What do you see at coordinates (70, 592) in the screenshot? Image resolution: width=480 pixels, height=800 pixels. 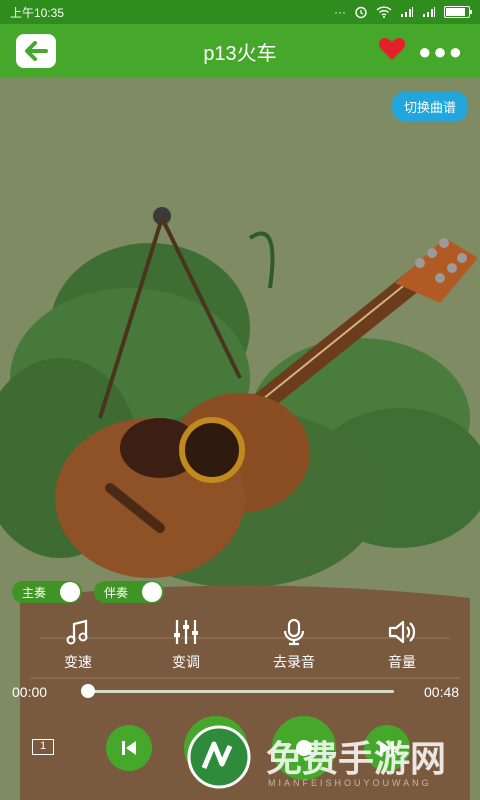 I see `lead-toggle-knob` at bounding box center [70, 592].